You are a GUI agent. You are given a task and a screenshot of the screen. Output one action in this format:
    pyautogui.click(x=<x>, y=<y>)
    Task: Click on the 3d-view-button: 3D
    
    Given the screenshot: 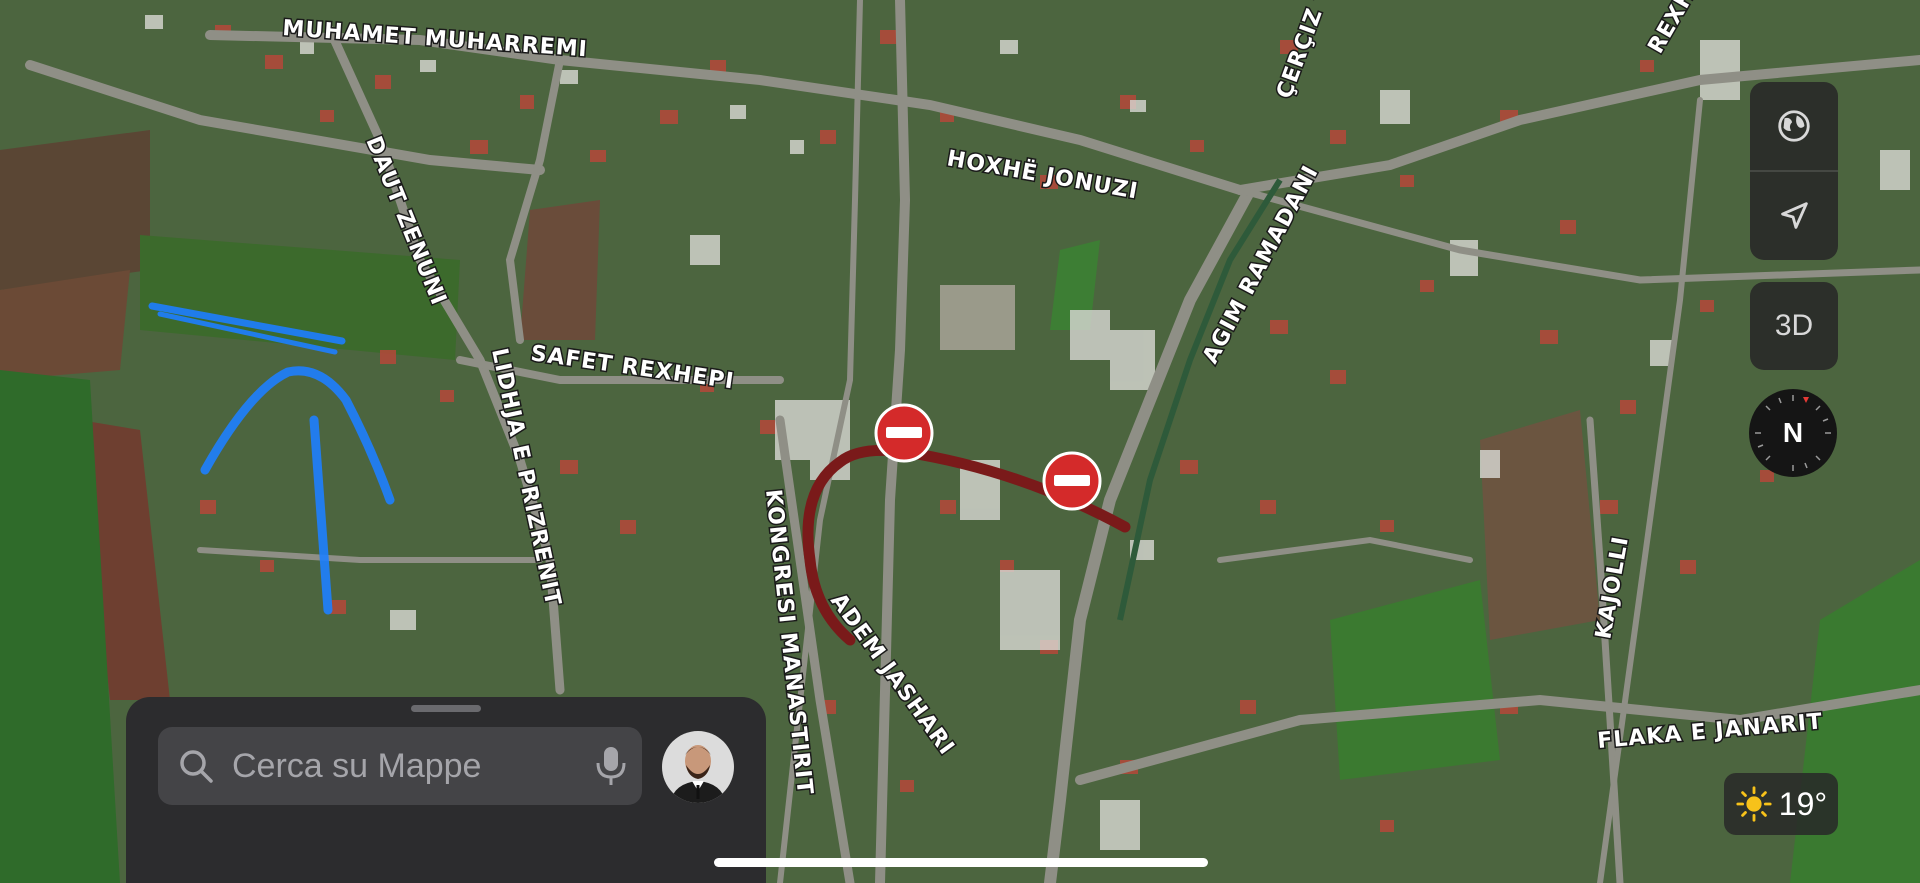 What is the action you would take?
    pyautogui.click(x=1794, y=326)
    